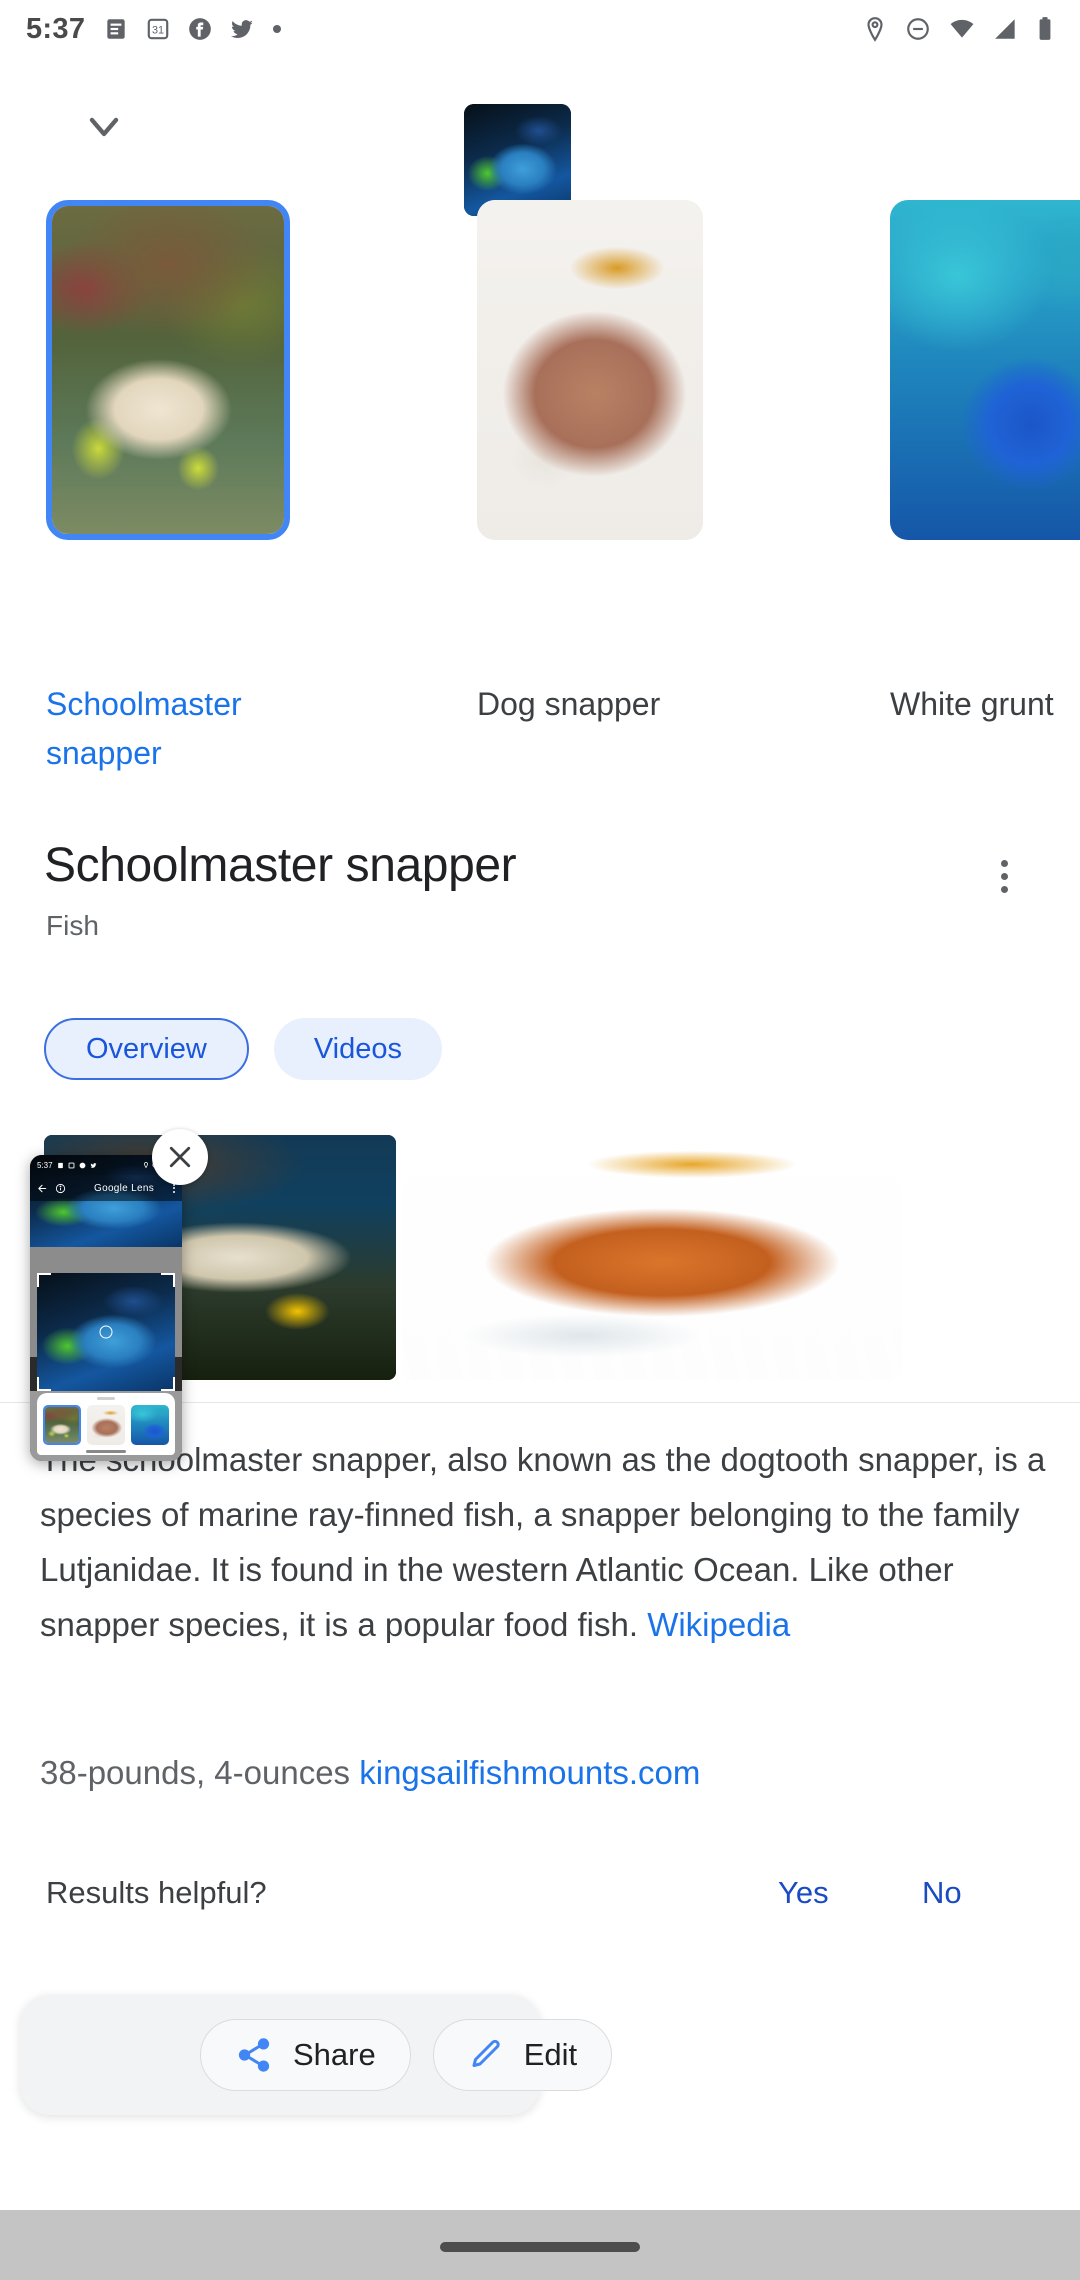 The width and height of the screenshot is (1080, 2280). I want to click on feedback-question: Results helpful?, so click(156, 1892).